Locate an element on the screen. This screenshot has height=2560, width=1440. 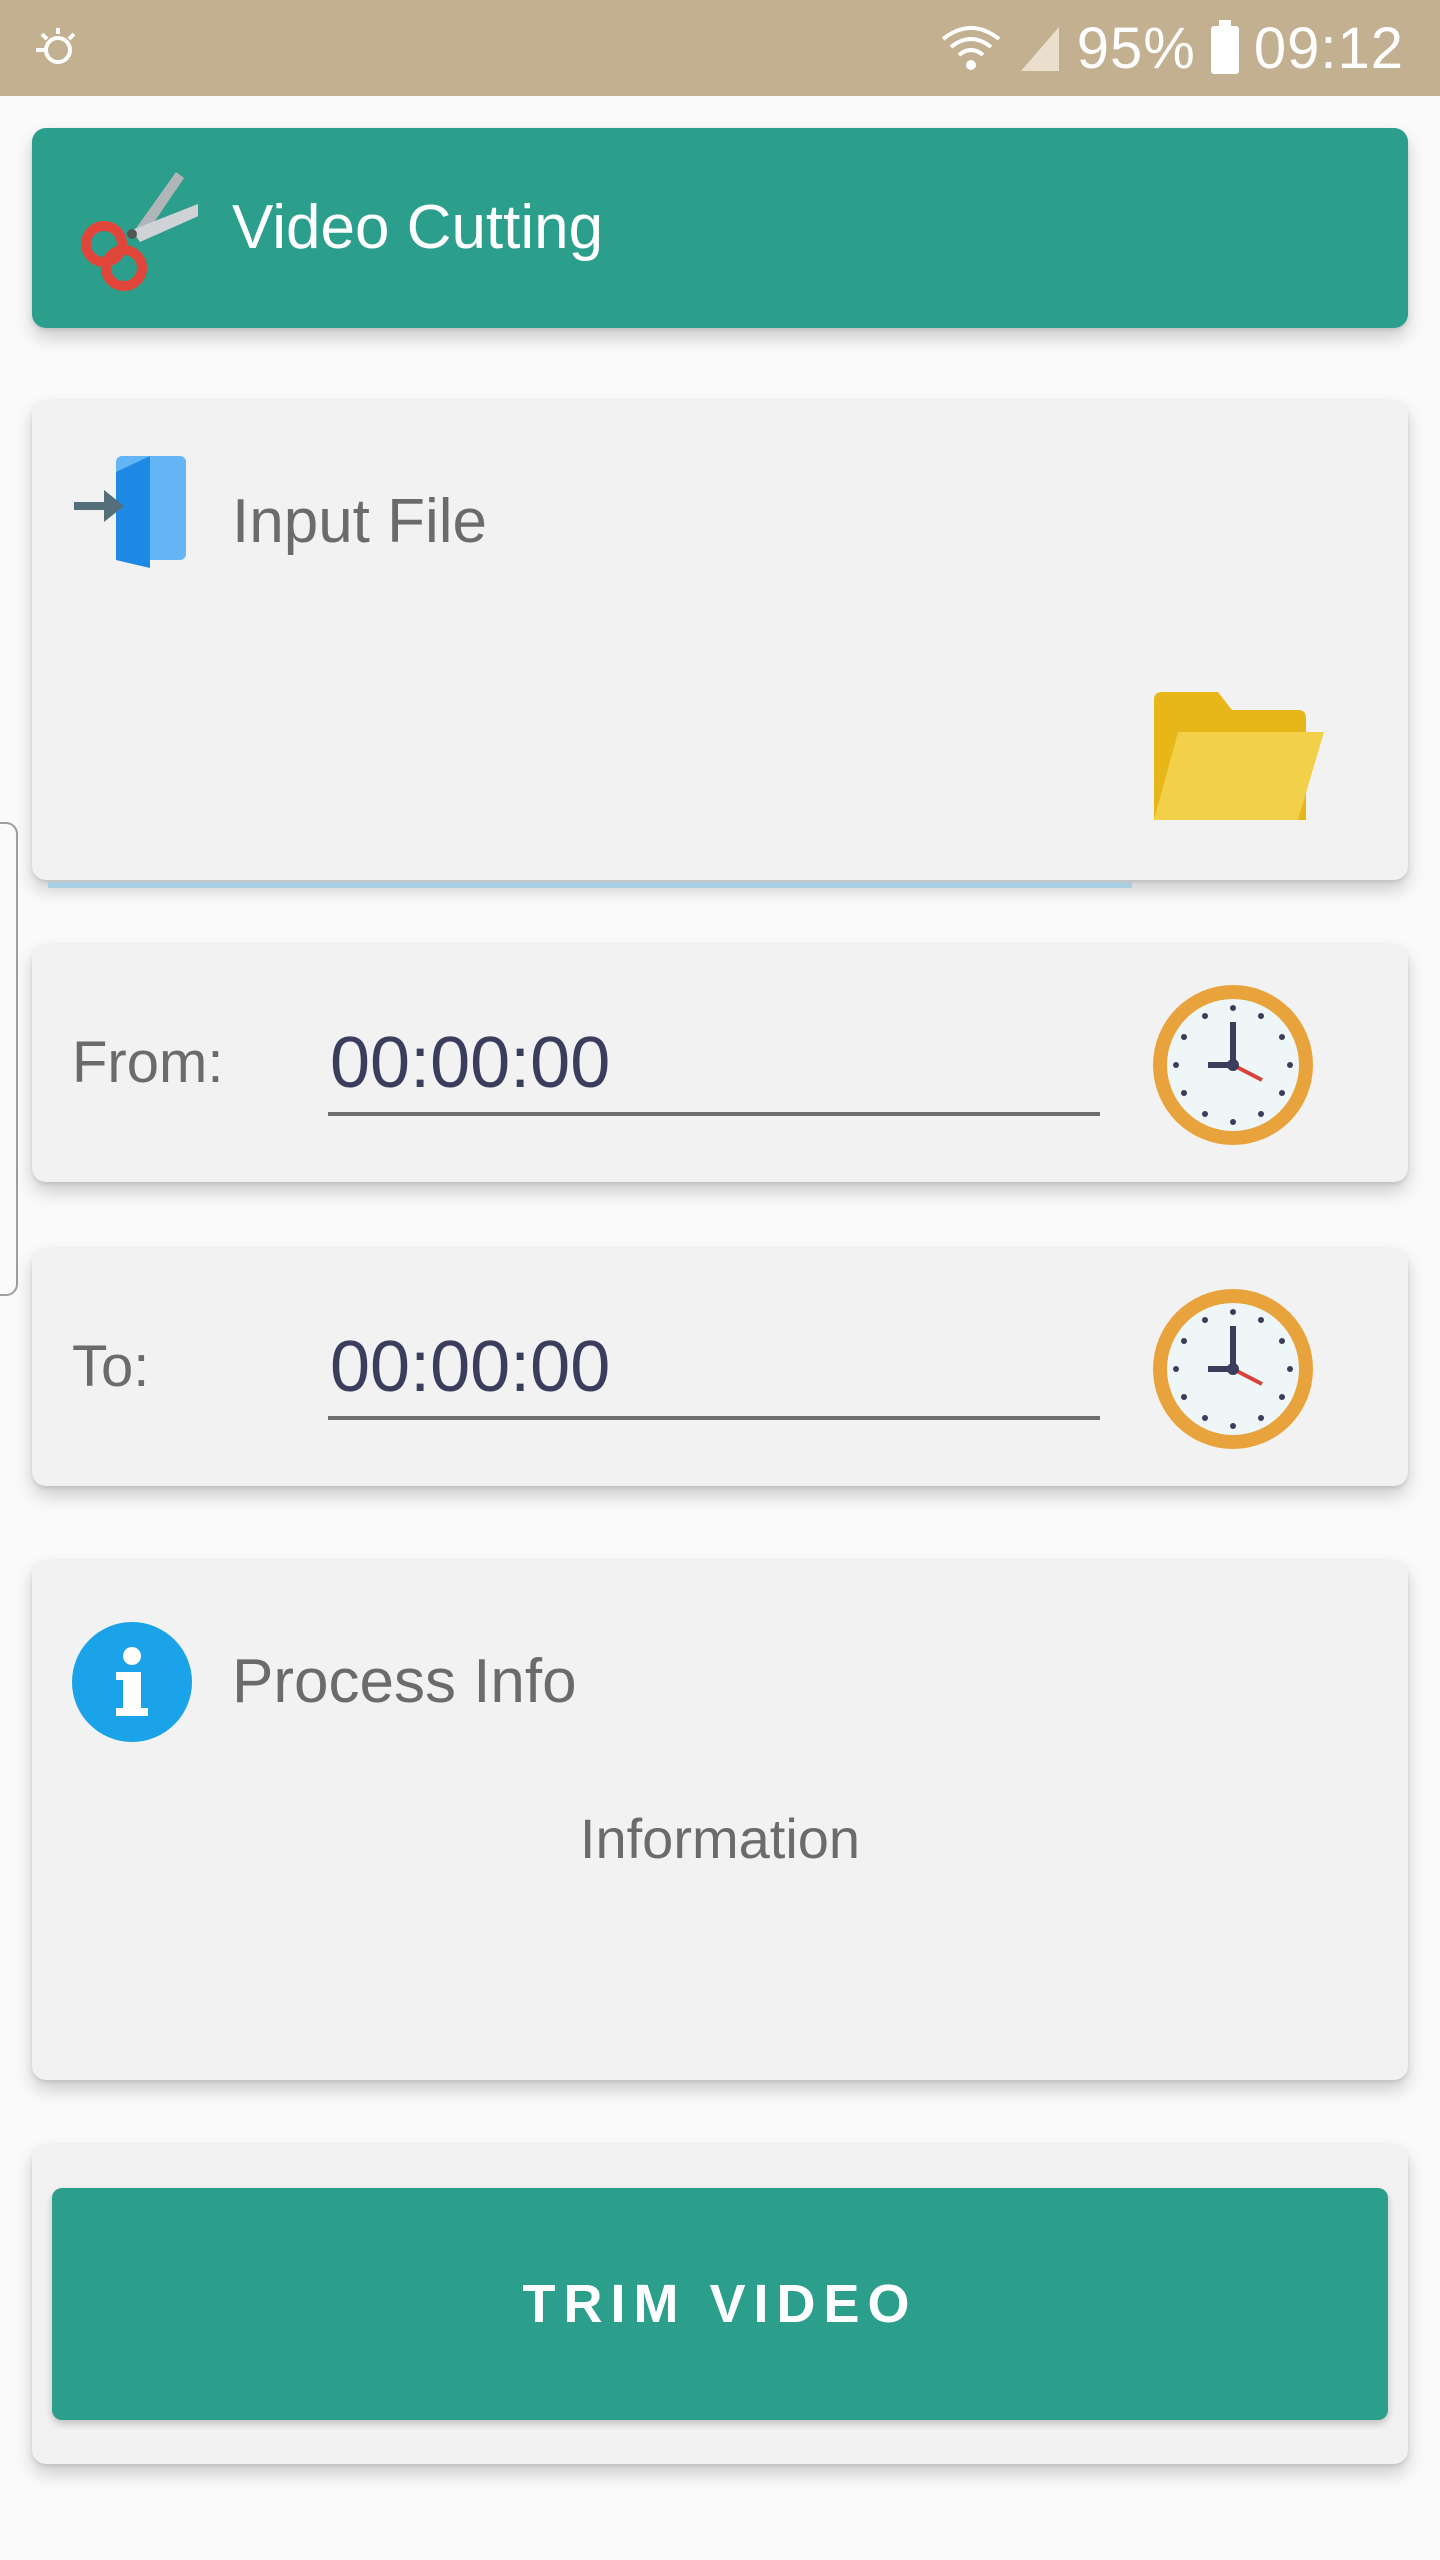
battery-icon is located at coordinates (1224, 47).